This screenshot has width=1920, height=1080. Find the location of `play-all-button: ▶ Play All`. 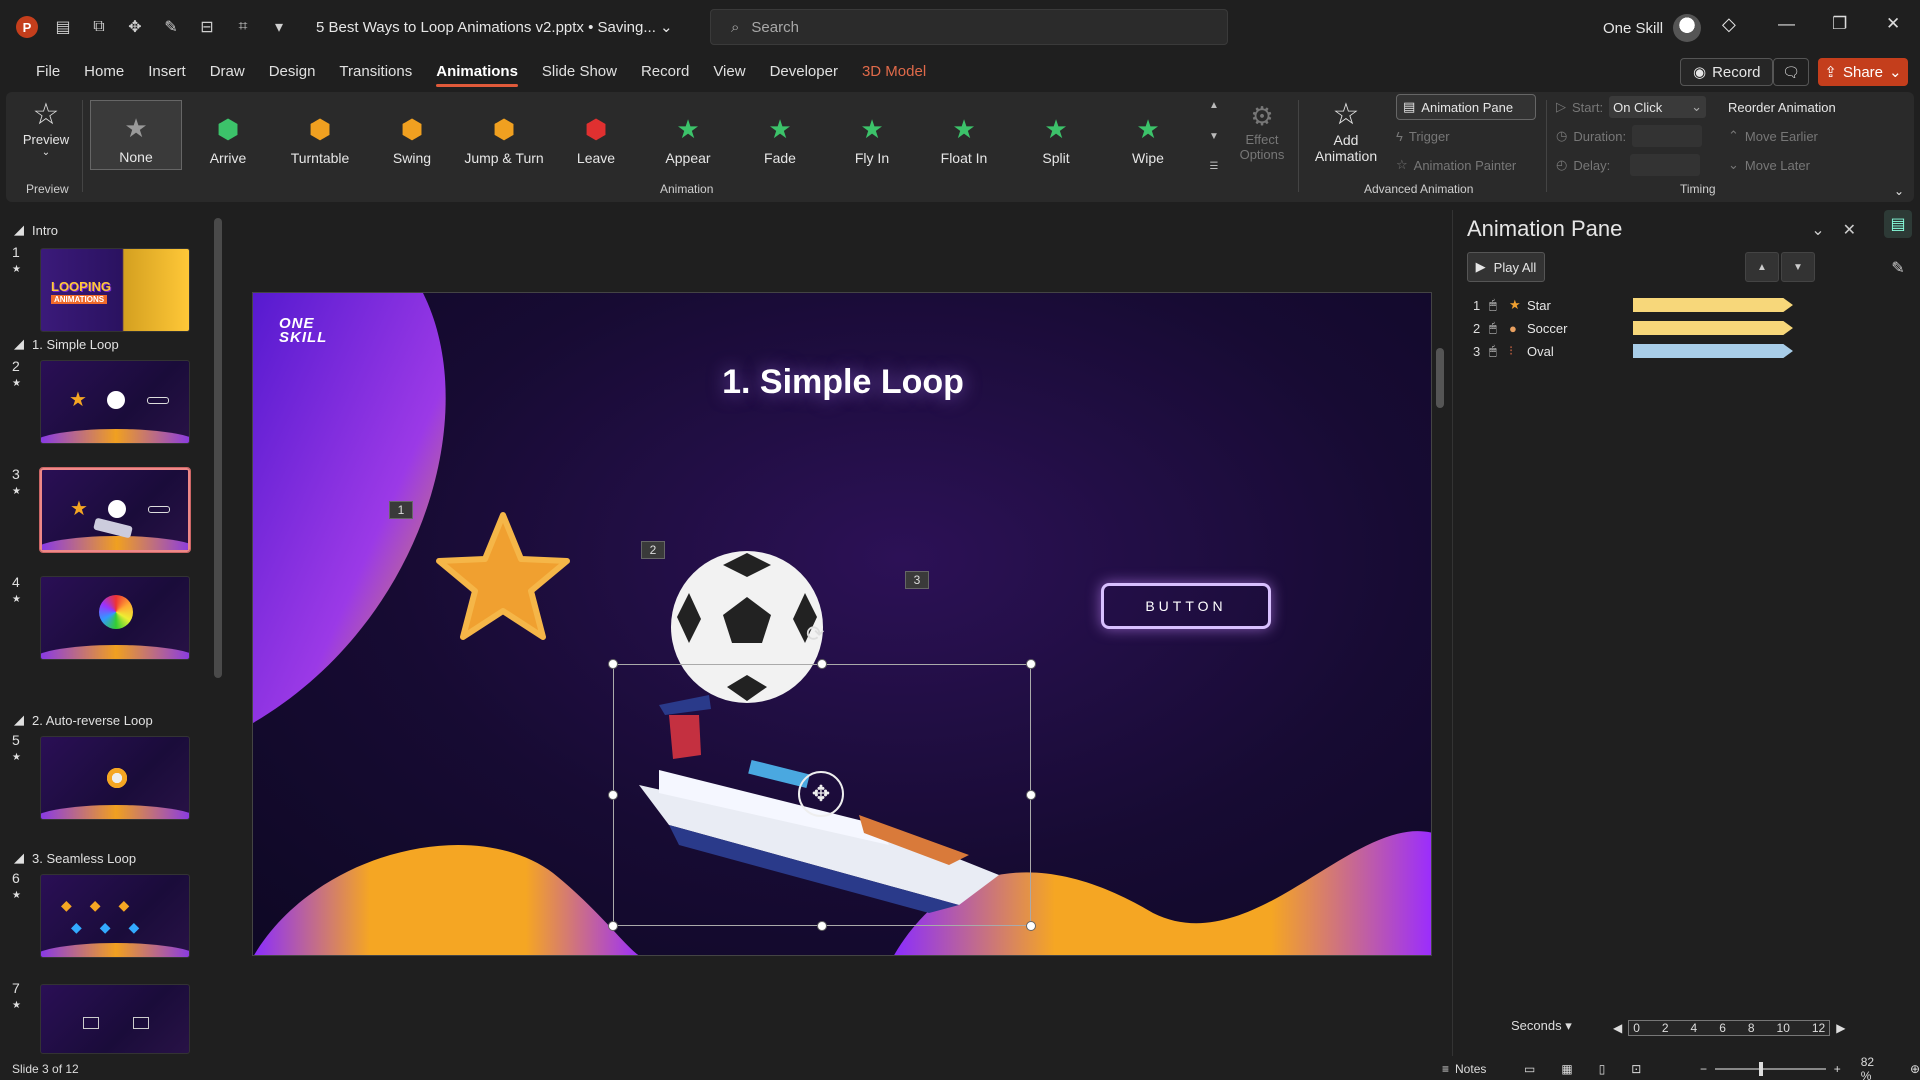

play-all-button: ▶ Play All is located at coordinates (1506, 267).